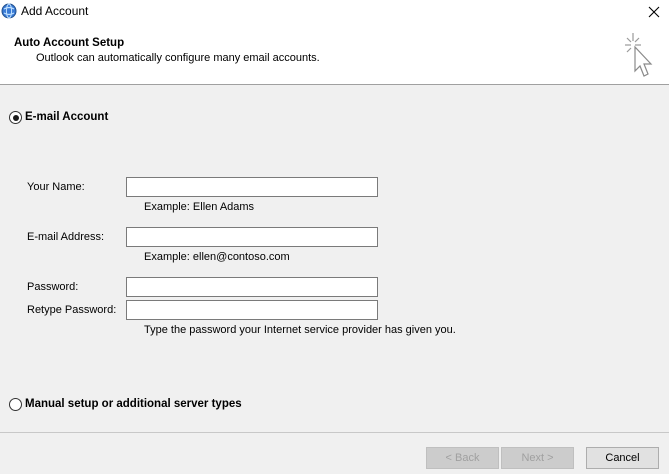 This screenshot has width=669, height=474. I want to click on your-name-hint: Example: Ellen Adams, so click(199, 207).